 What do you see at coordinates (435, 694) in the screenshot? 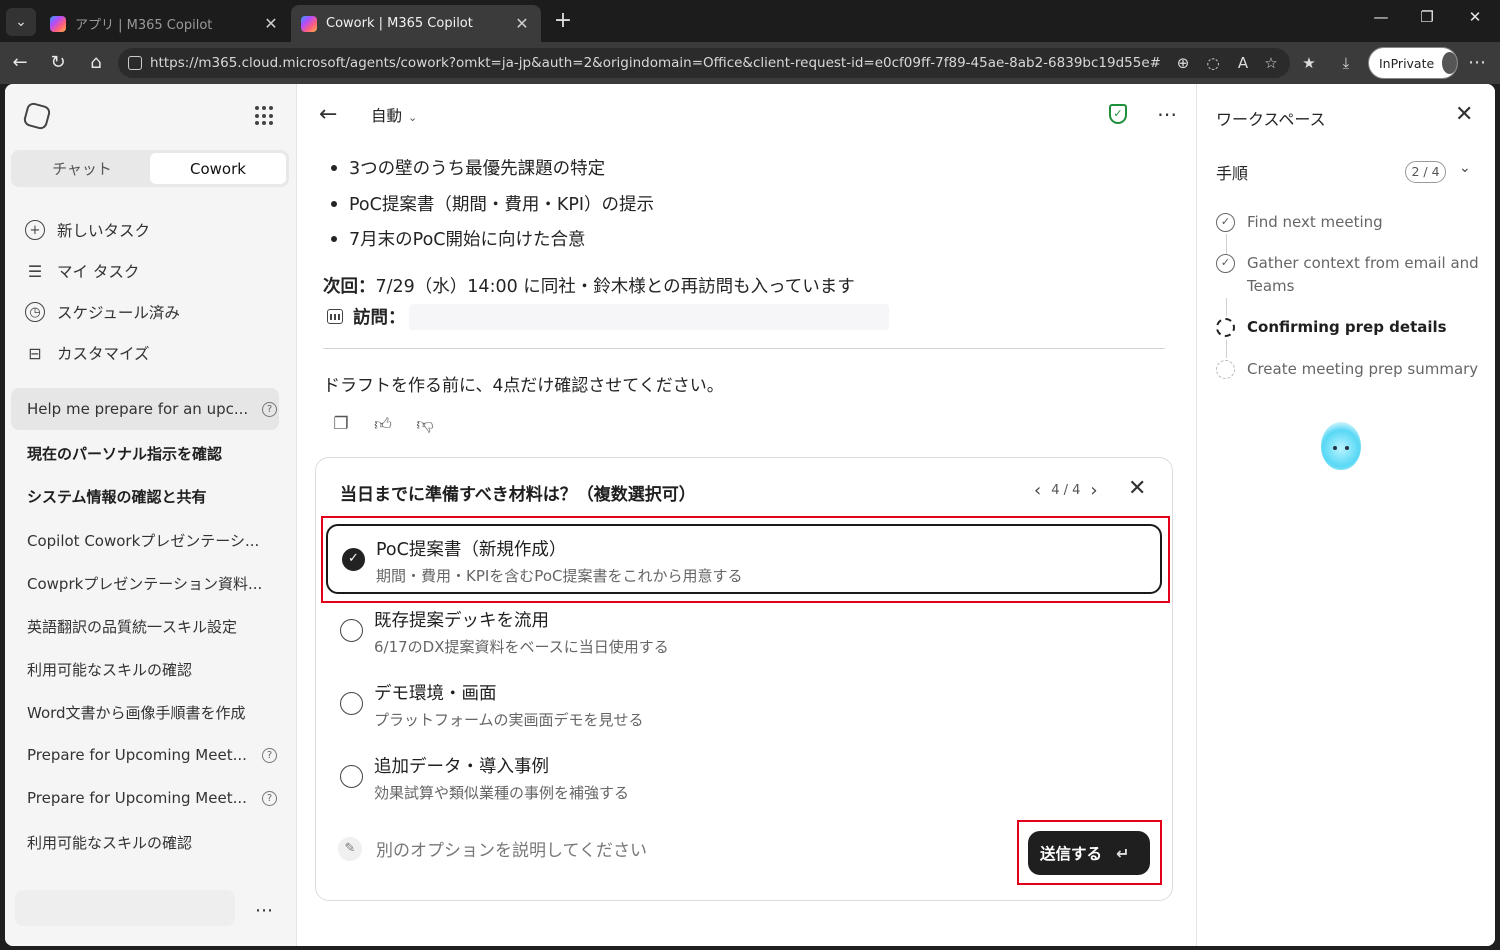
I see `option-title: デモ環境・画面` at bounding box center [435, 694].